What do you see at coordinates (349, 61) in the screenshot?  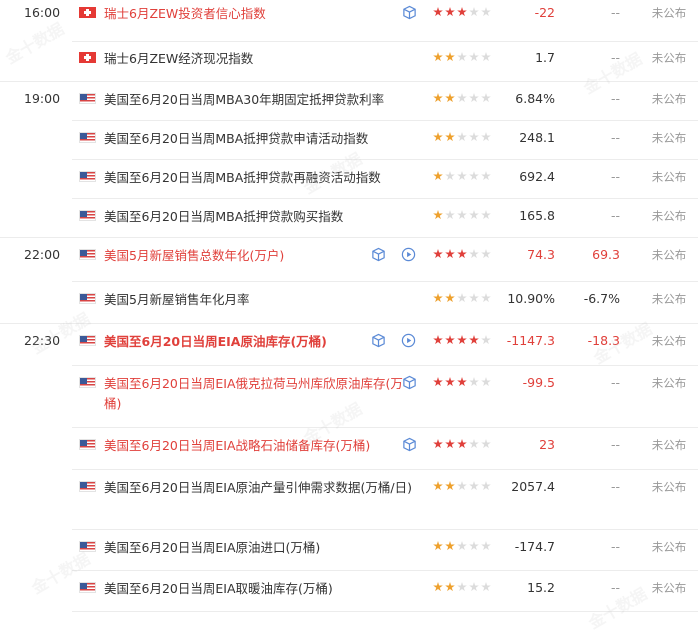 I see `calendar-row: 瑞士6月ZEW经济现况指数 1.7 -- 未公布` at bounding box center [349, 61].